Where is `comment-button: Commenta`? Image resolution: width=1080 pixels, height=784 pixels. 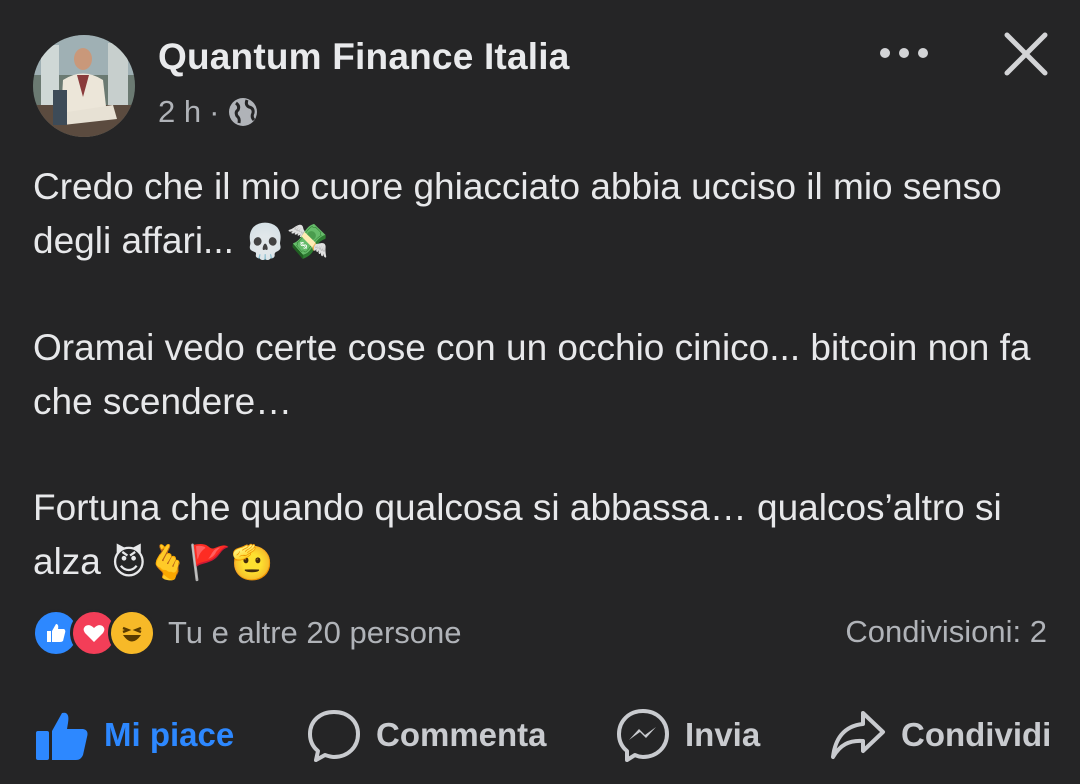 comment-button: Commenta is located at coordinates (426, 735).